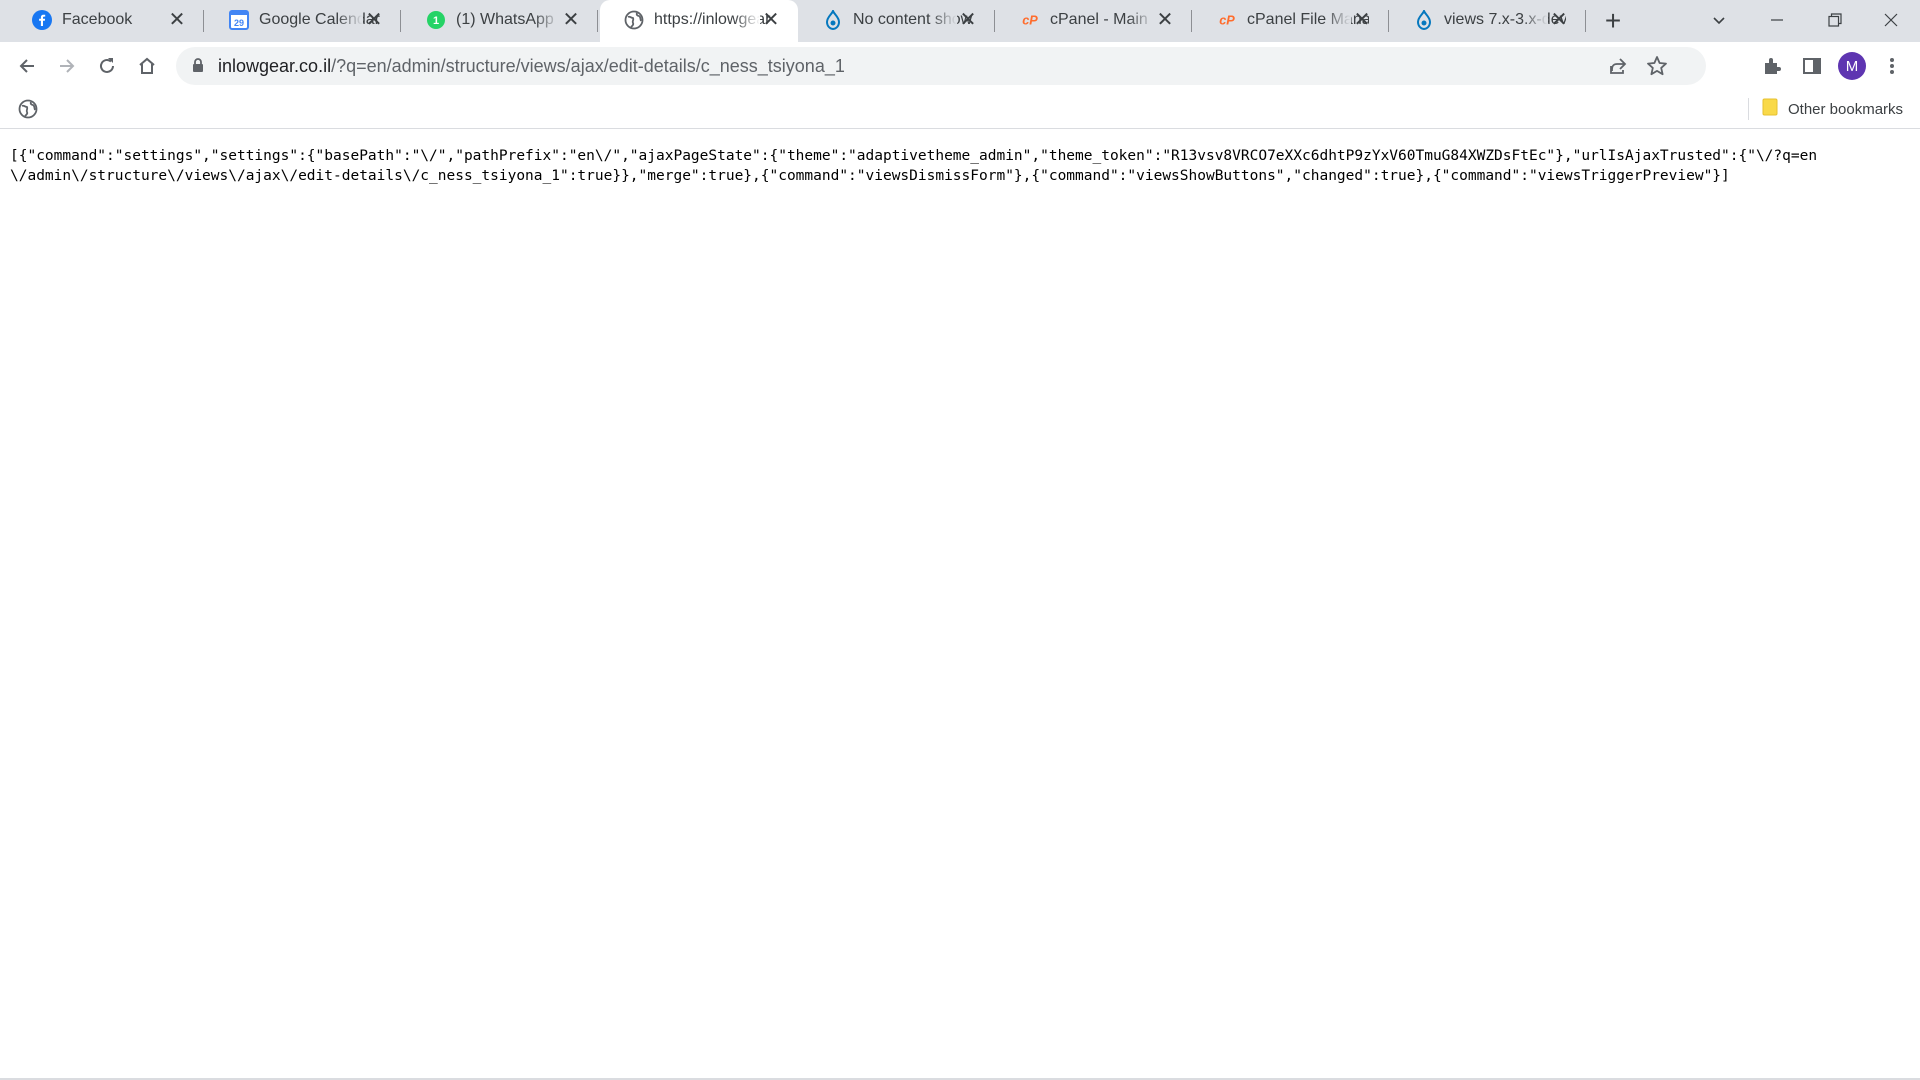 This screenshot has height=1080, width=1920. Describe the element at coordinates (1772, 66) in the screenshot. I see `extensions-icon` at that location.